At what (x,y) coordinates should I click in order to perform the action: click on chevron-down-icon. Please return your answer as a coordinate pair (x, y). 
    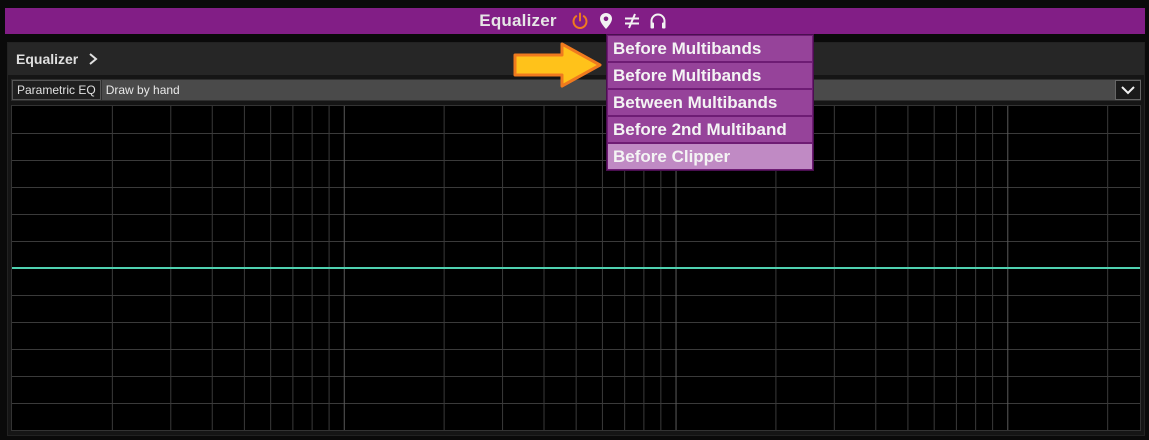
    Looking at the image, I should click on (1128, 90).